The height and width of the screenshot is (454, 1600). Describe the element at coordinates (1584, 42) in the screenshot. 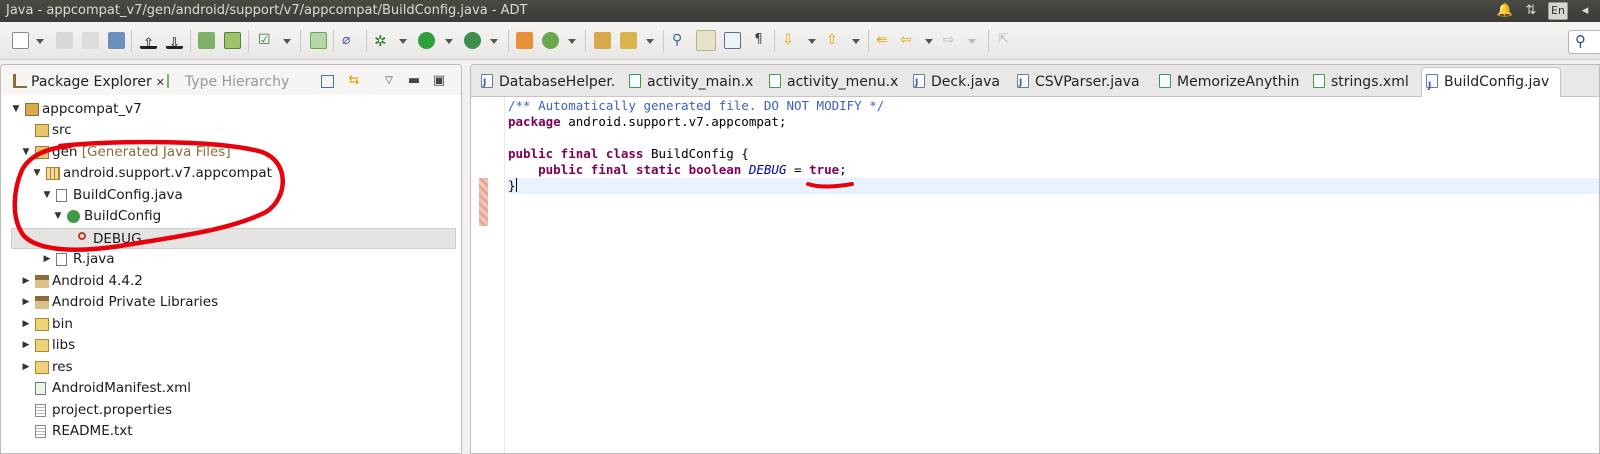

I see `quick-access-search: ⚲` at that location.